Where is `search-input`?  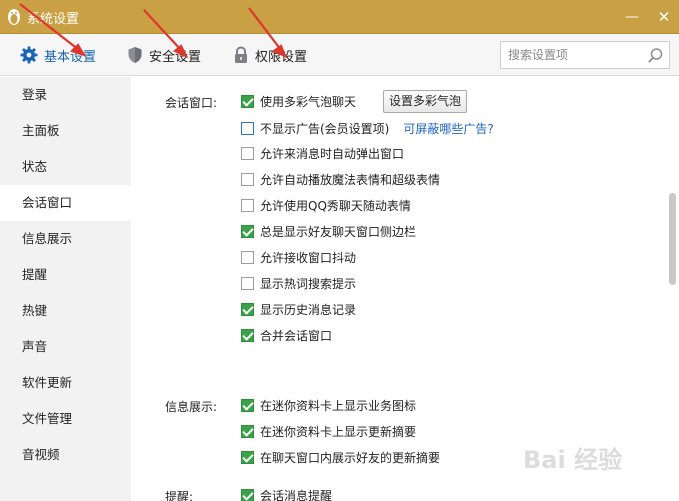 search-input is located at coordinates (571, 55).